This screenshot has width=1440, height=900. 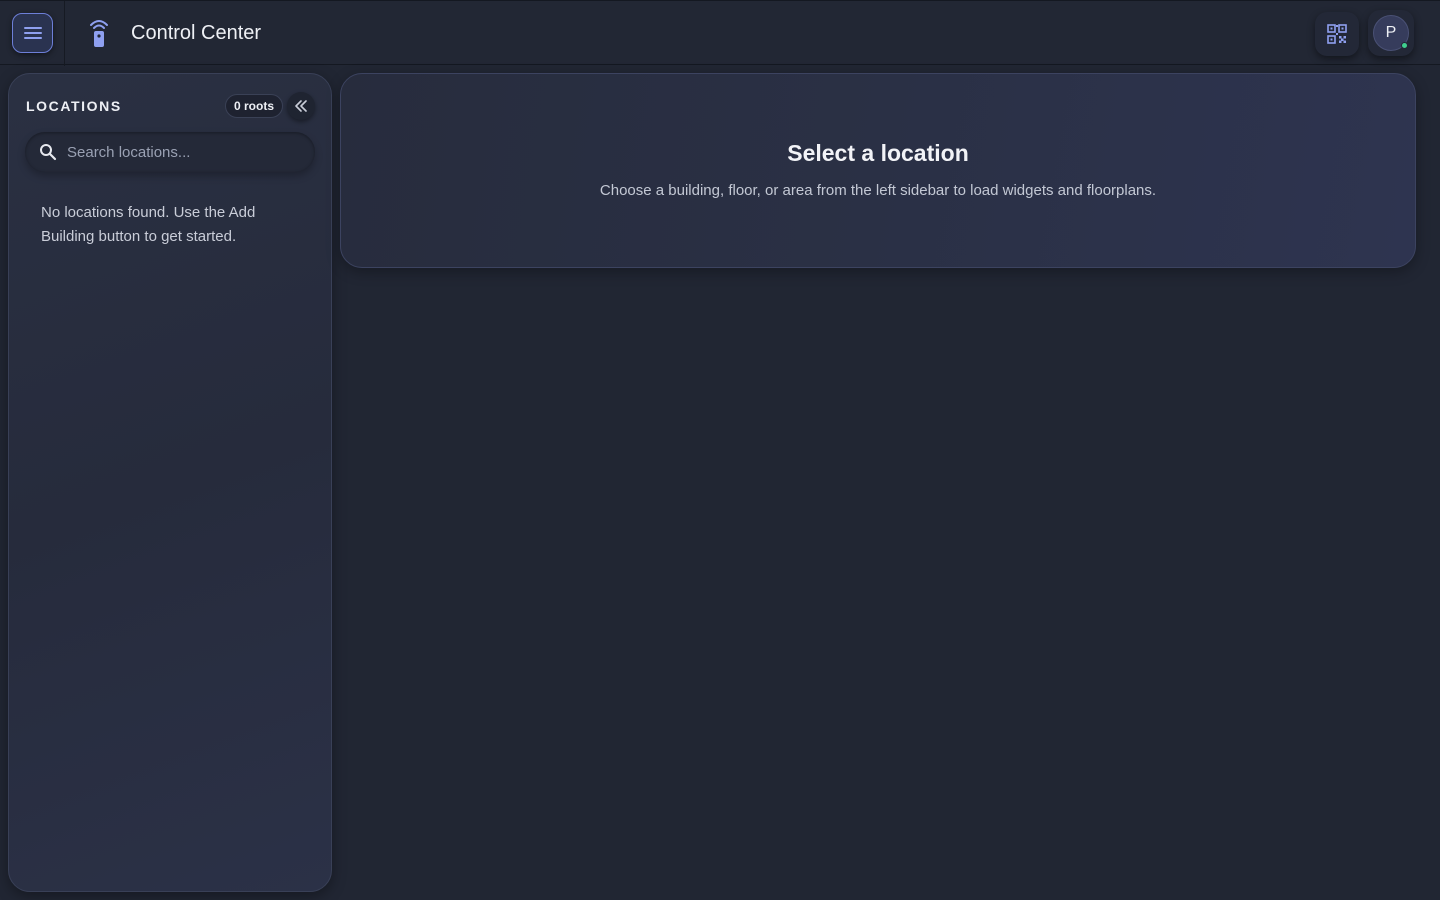 I want to click on online-status-dot, so click(x=1404, y=45).